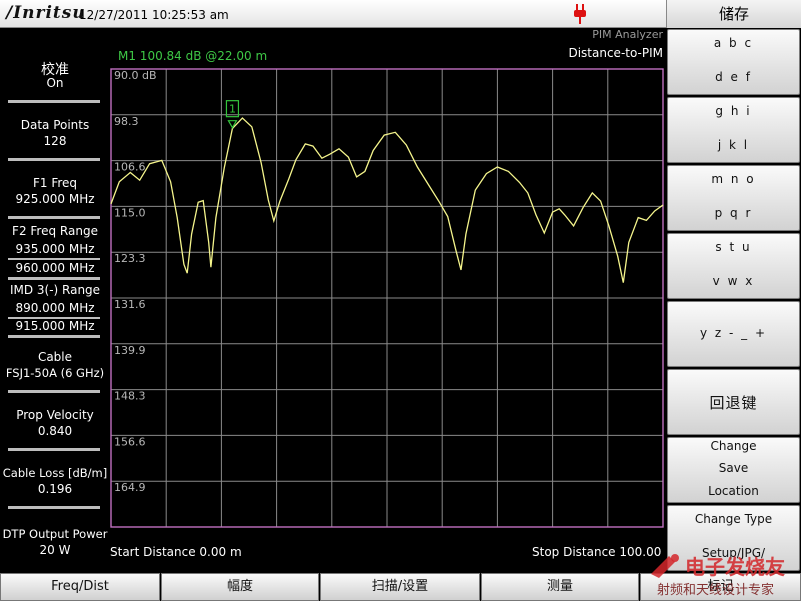 The image size is (801, 601). What do you see at coordinates (130, 304) in the screenshot?
I see `y-tick-label: 131.6` at bounding box center [130, 304].